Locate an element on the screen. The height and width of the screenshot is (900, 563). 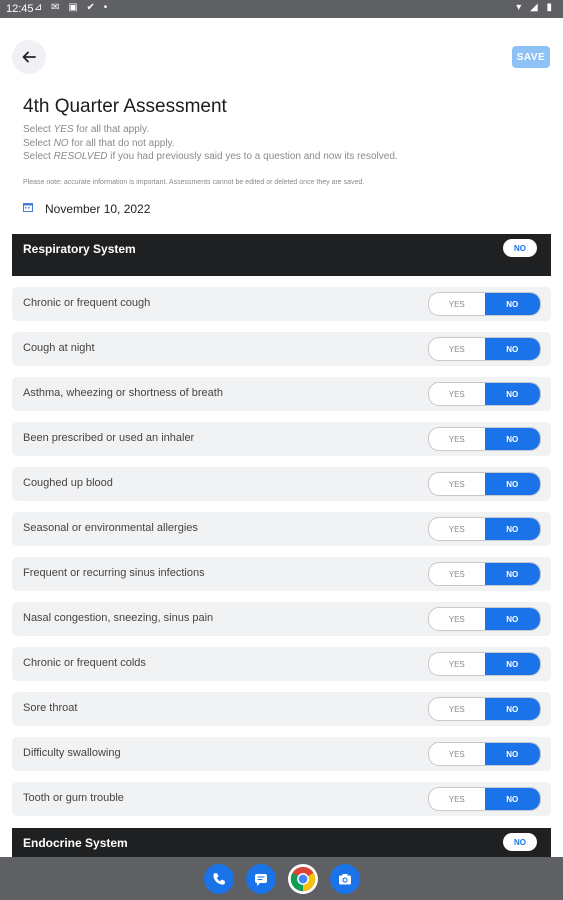
status-bar: 12:45 ⊿ ✉ ▣ ✔ • ▾ ◢ ▮ is located at coordinates (281, 9).